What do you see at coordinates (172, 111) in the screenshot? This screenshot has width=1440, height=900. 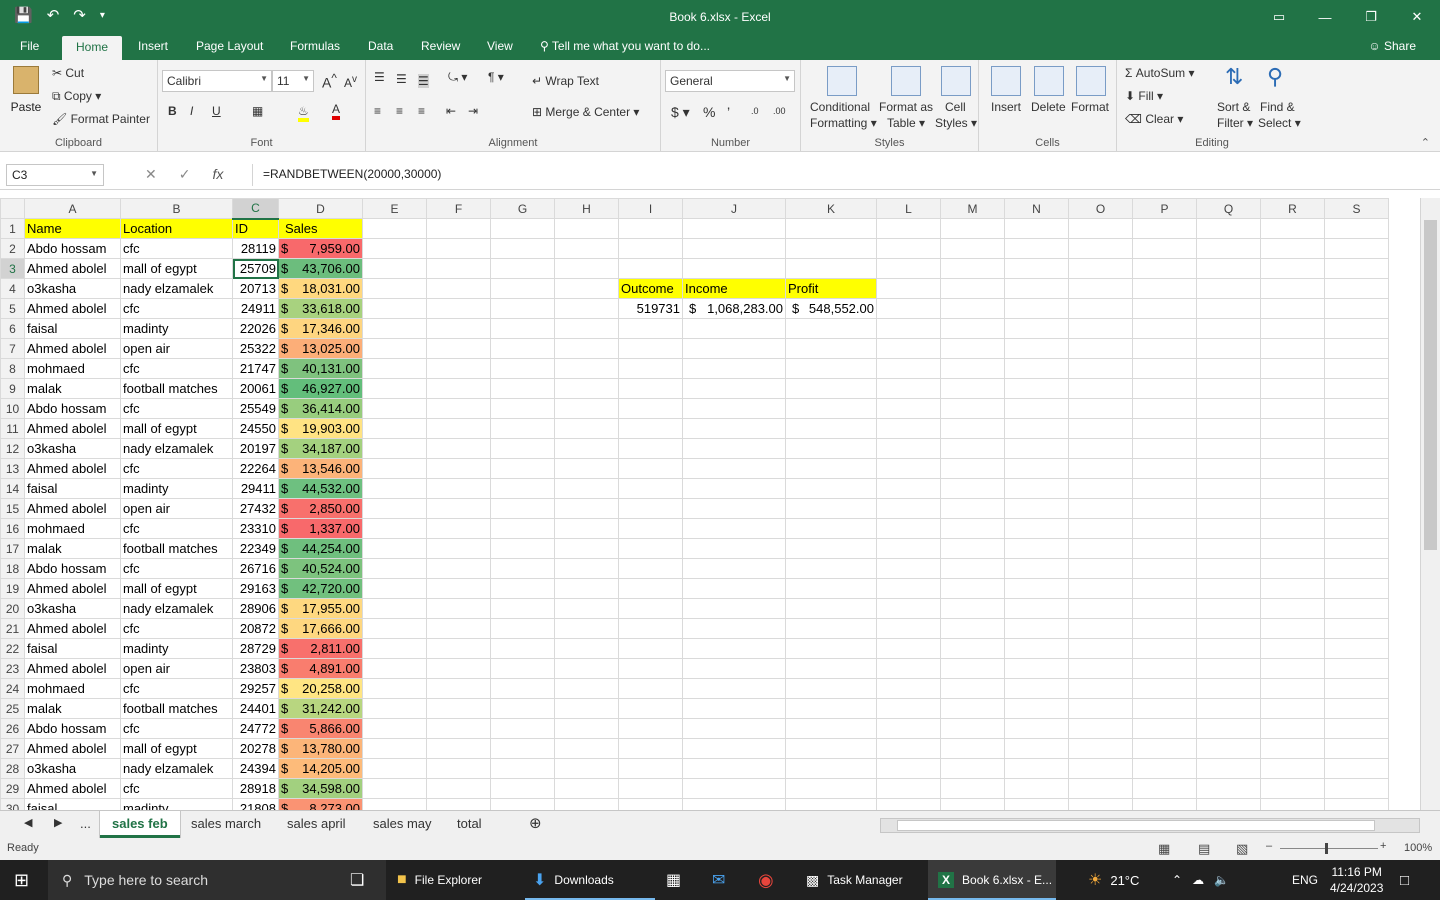 I see `bold-icon: B` at bounding box center [172, 111].